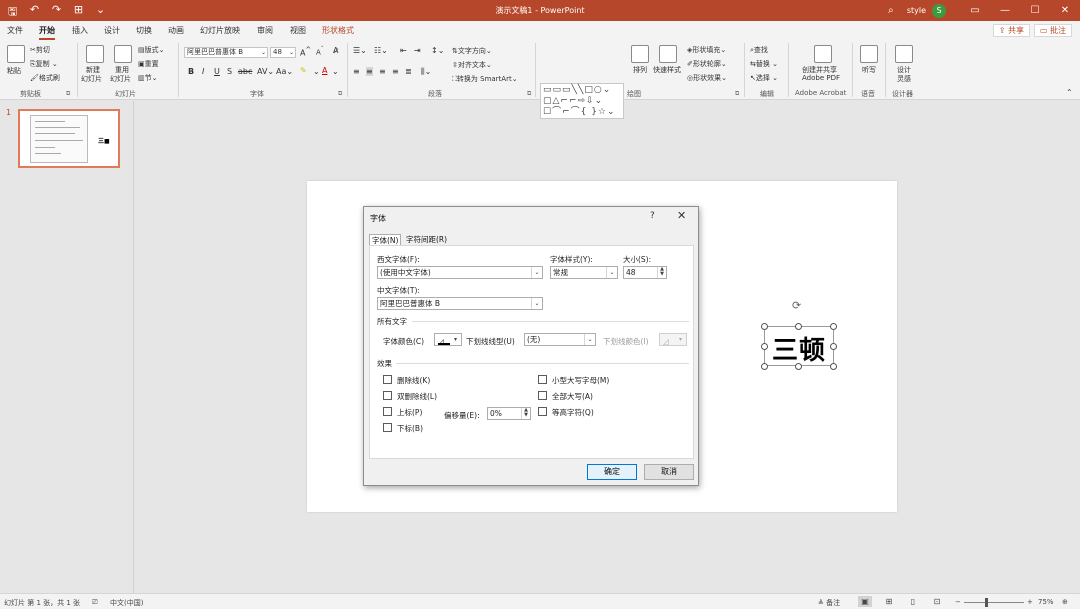 The image size is (1080, 609). I want to click on zoom-in-icon: +, so click(1030, 602).